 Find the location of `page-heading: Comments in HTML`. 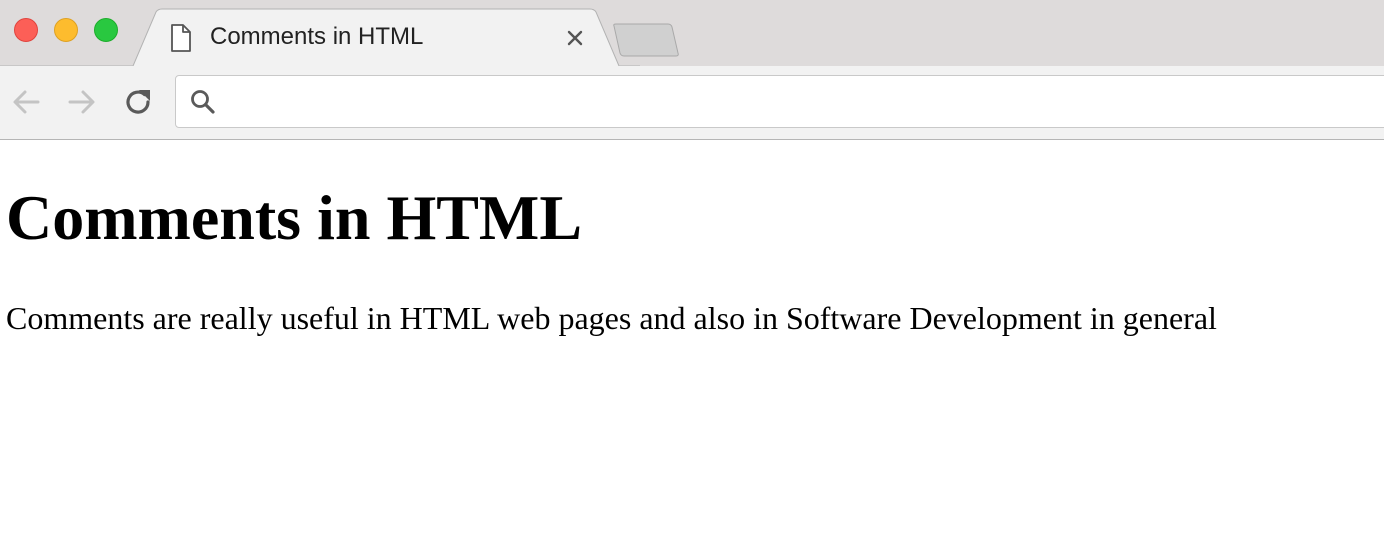

page-heading: Comments in HTML is located at coordinates (294, 217).